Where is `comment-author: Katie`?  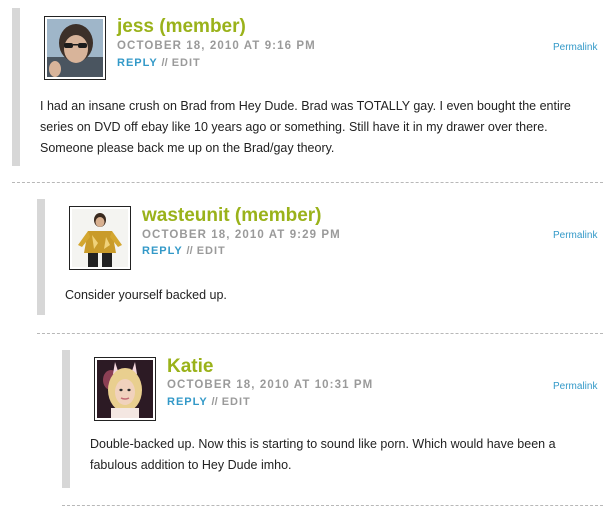 comment-author: Katie is located at coordinates (190, 367).